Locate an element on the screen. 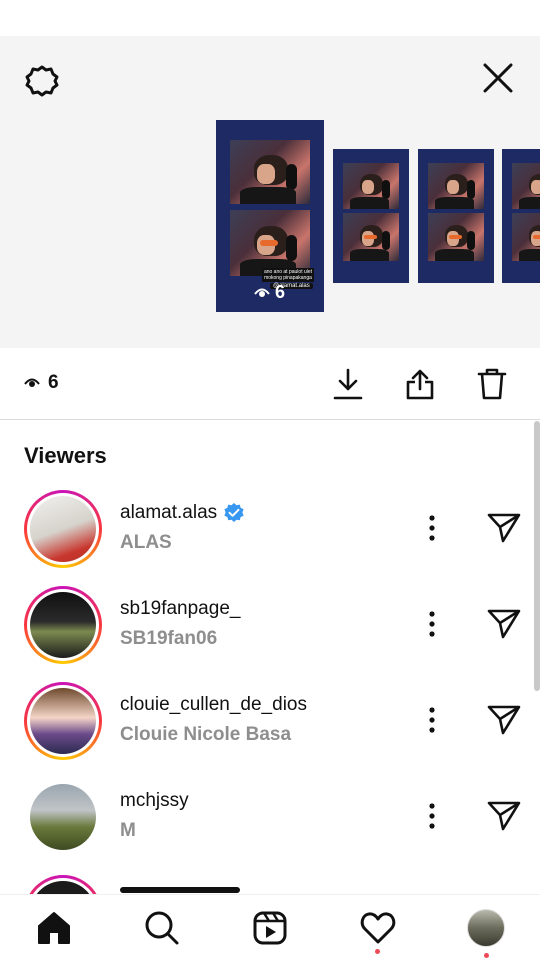 Image resolution: width=540 pixels, height=960 pixels. delete-button is located at coordinates (492, 384).